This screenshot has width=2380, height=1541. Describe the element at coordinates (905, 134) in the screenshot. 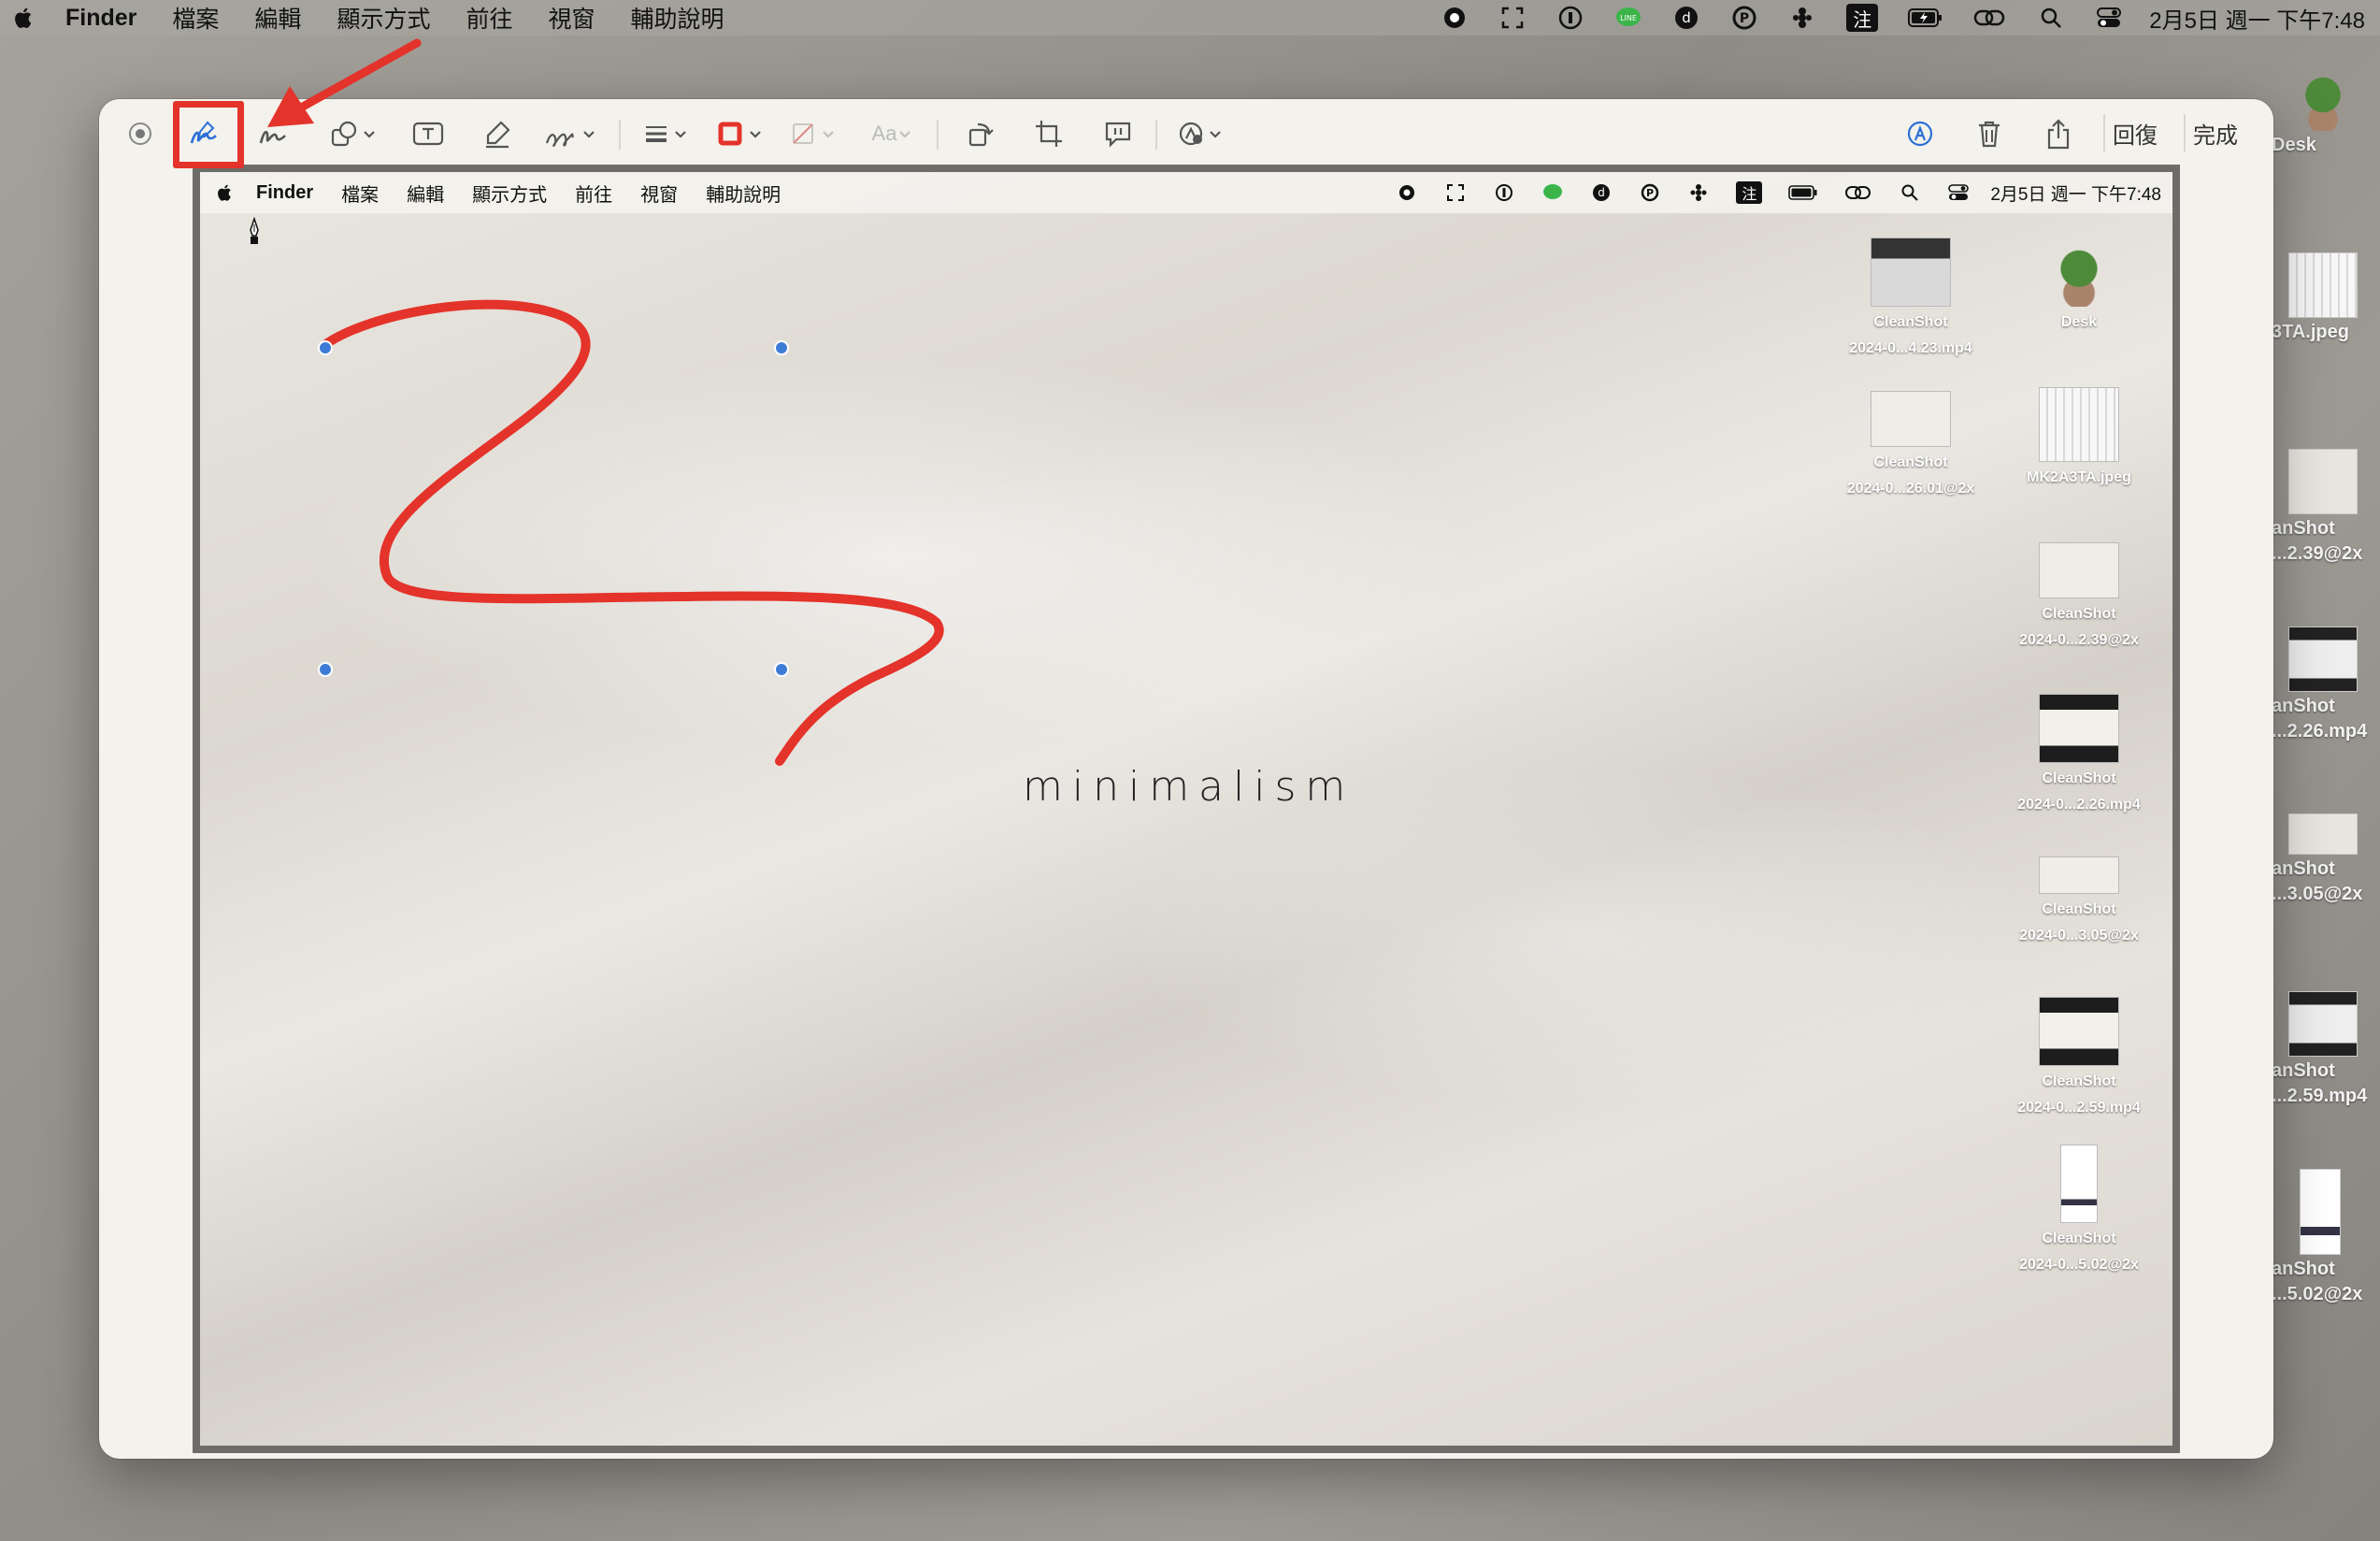

I see `chevron-down-icon` at that location.